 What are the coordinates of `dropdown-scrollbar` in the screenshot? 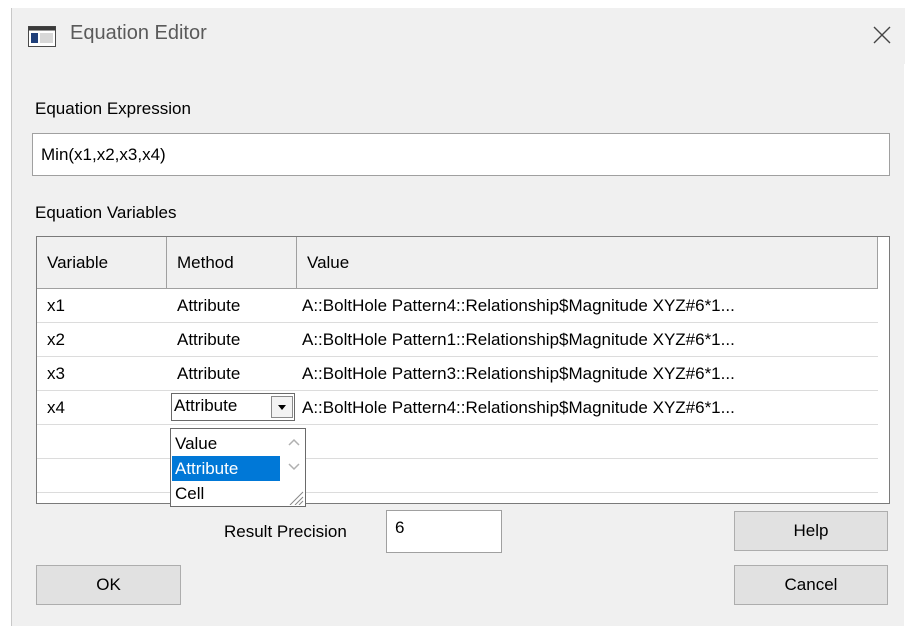 It's located at (294, 460).